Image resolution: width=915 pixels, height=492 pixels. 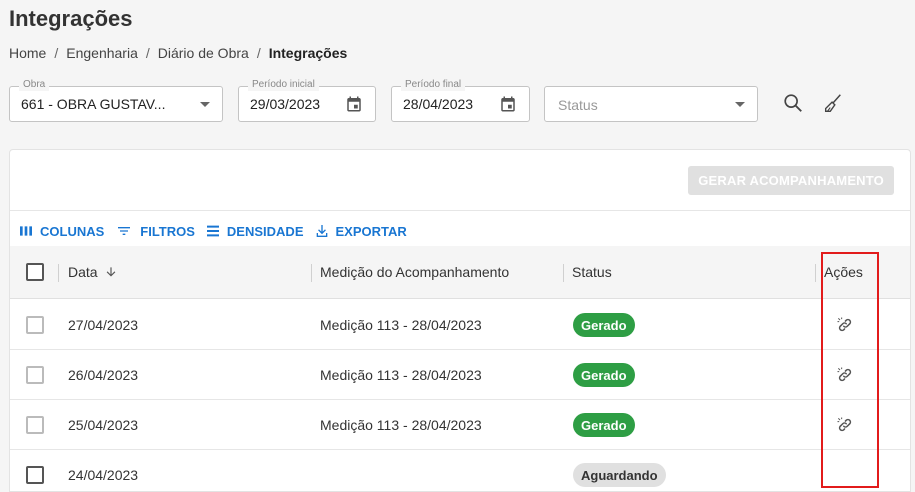 I want to click on cell-data: 25/04/2023, so click(x=103, y=425).